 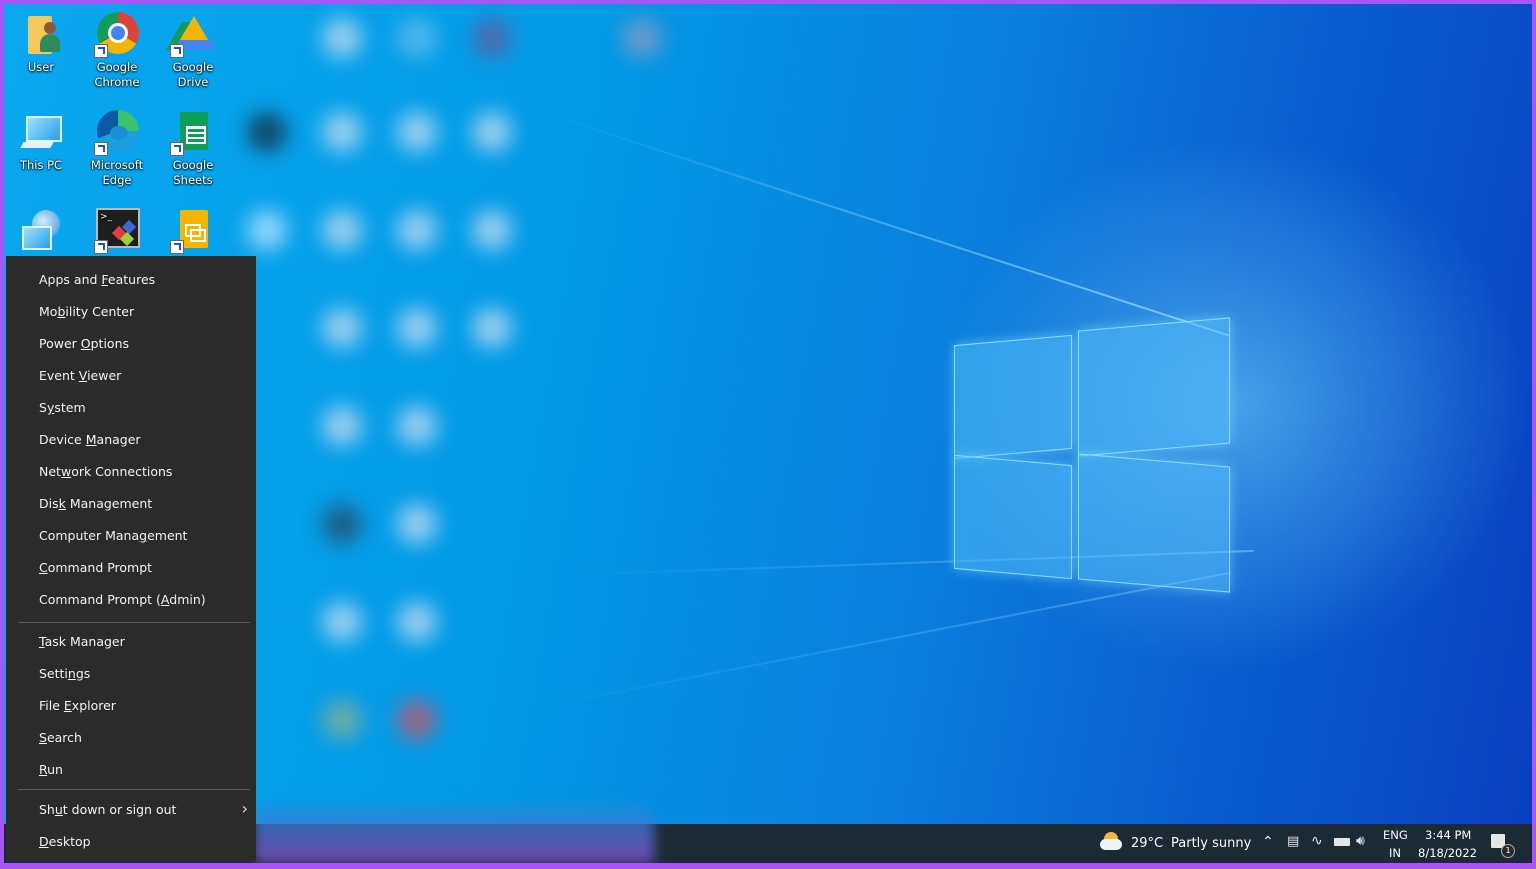 I want to click on desktop-icon-user: User, so click(x=41, y=43).